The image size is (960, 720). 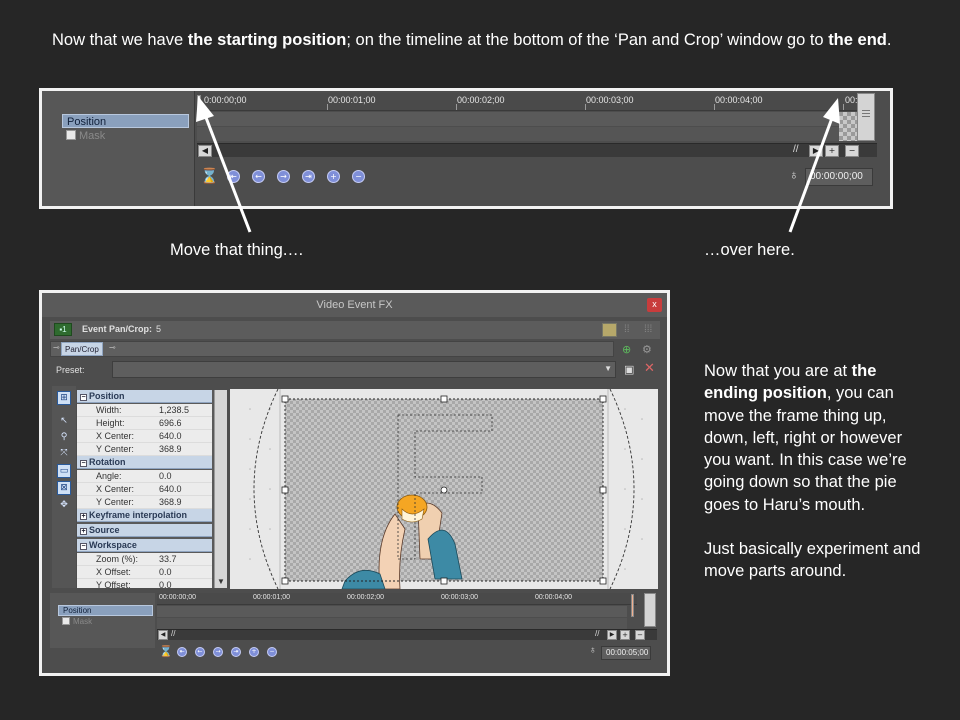 I want to click on prop-row: Zoom (%): 33.7, so click(x=144, y=559).